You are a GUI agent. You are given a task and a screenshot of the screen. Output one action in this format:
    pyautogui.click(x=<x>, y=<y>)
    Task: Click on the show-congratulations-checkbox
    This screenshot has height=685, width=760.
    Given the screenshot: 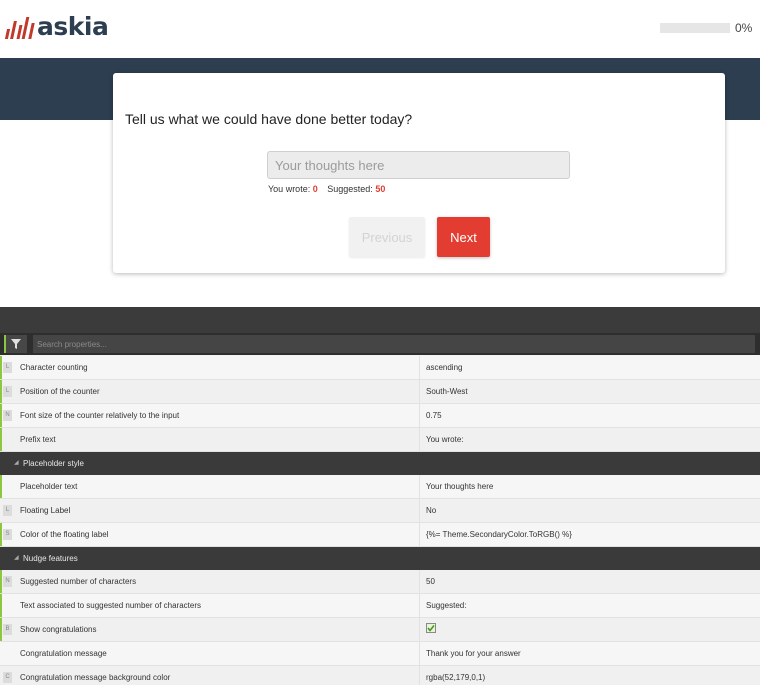 What is the action you would take?
    pyautogui.click(x=431, y=628)
    